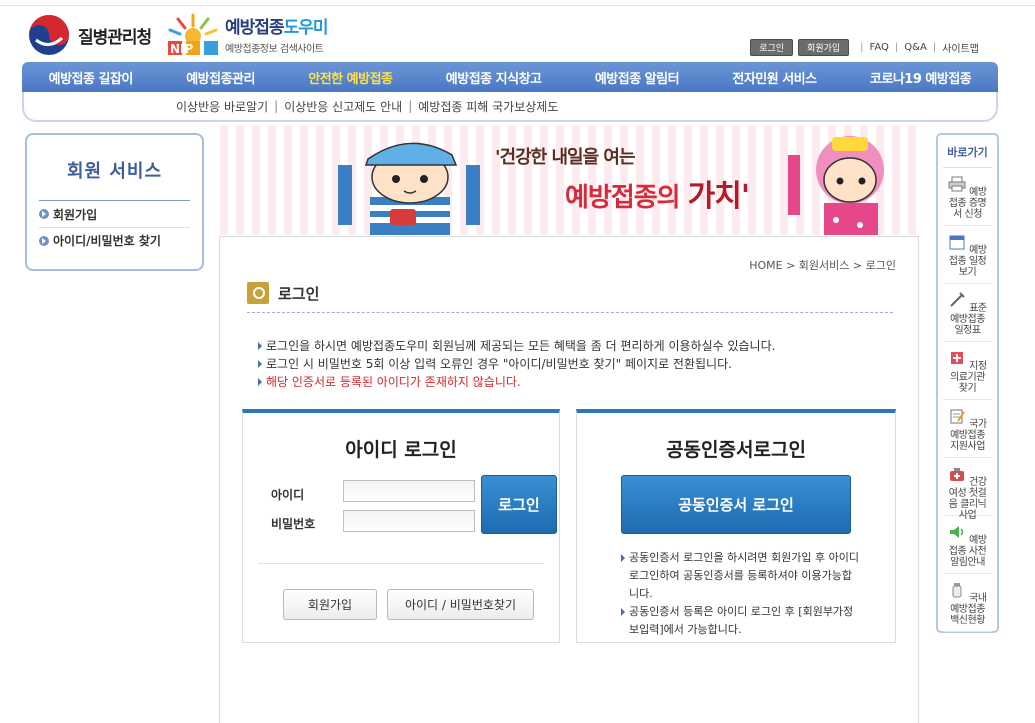 This screenshot has height=723, width=1035. I want to click on quick-women-clinic: 건강여성 첫걸음 클리닉사업, so click(967, 489).